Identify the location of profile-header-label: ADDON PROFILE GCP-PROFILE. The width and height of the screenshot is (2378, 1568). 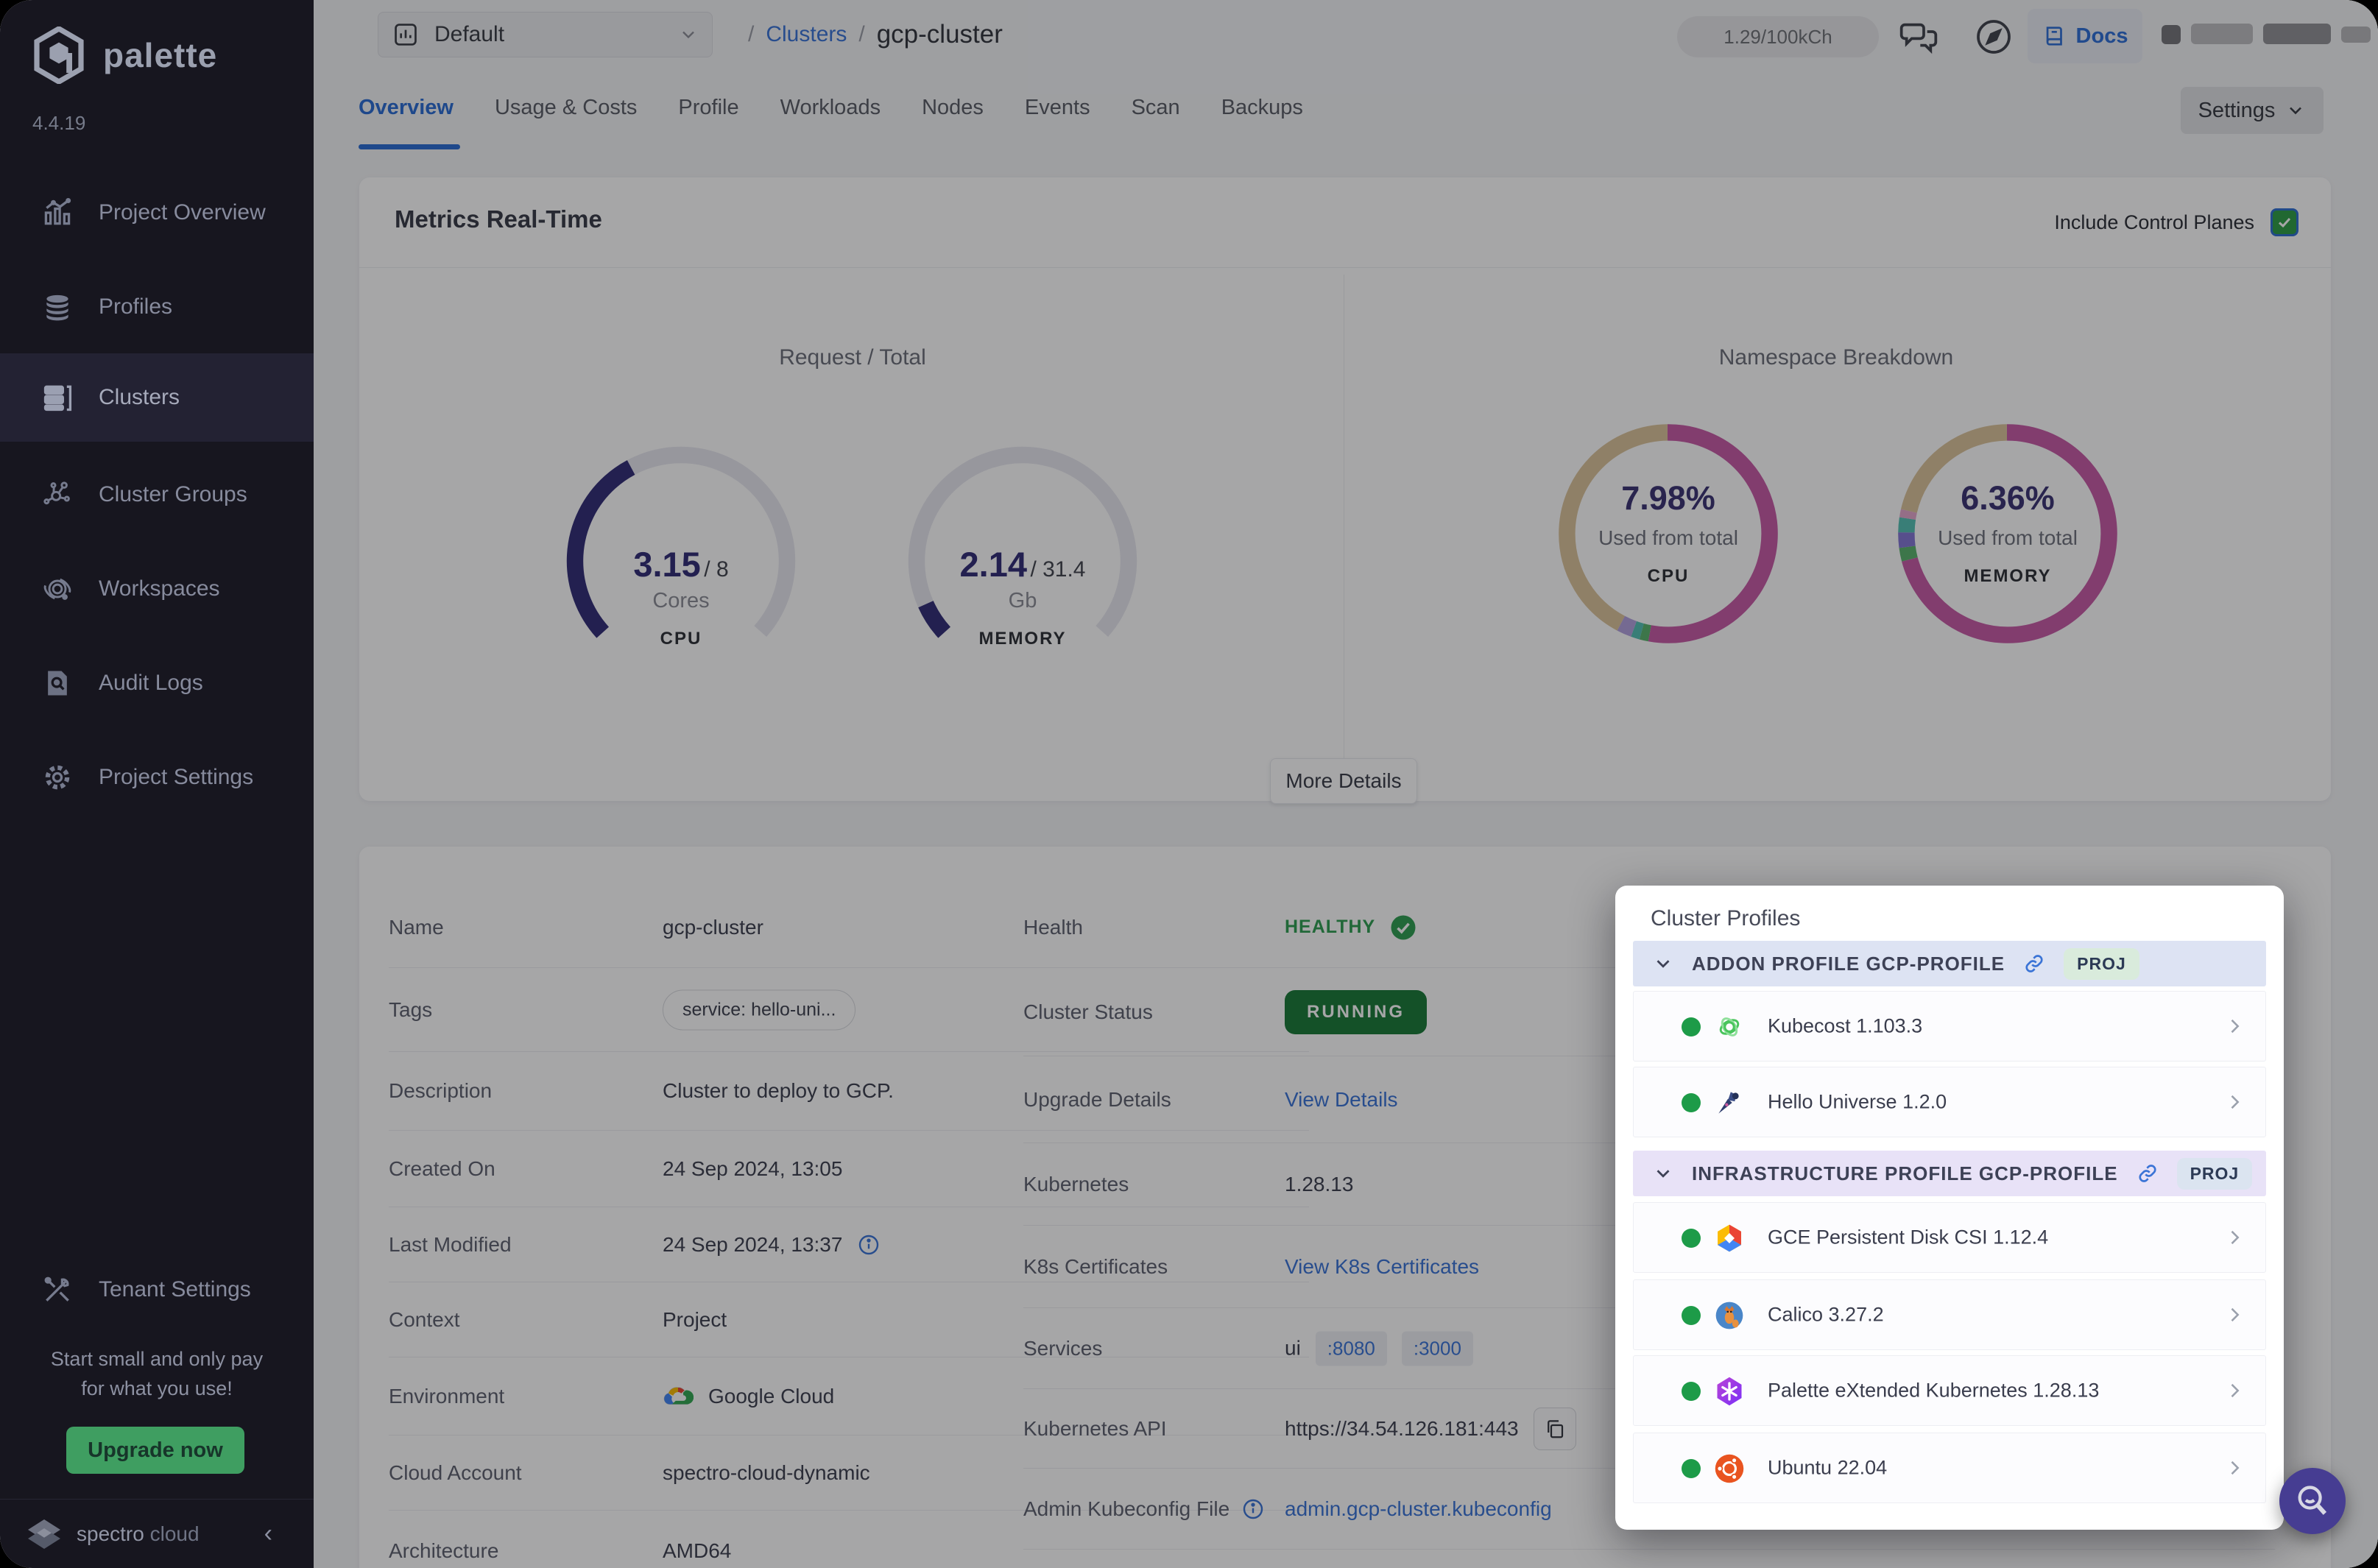
(1848, 963).